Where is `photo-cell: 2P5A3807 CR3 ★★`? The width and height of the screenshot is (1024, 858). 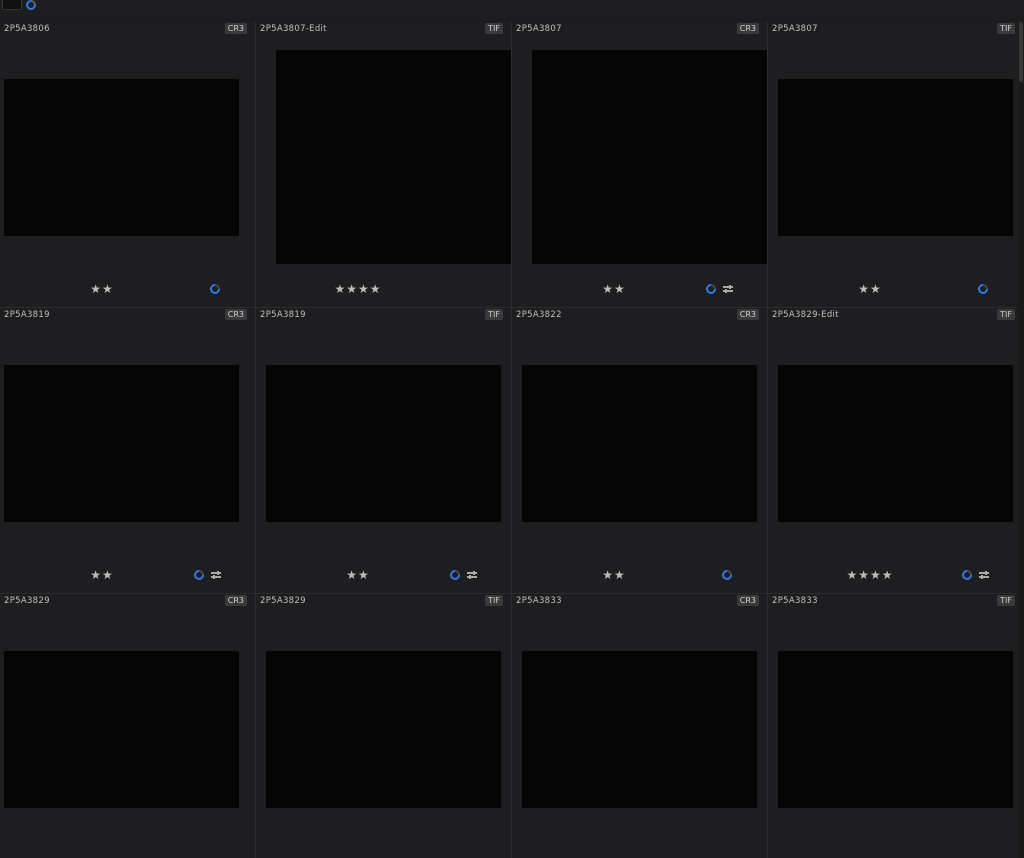 photo-cell: 2P5A3807 CR3 ★★ is located at coordinates (640, 165).